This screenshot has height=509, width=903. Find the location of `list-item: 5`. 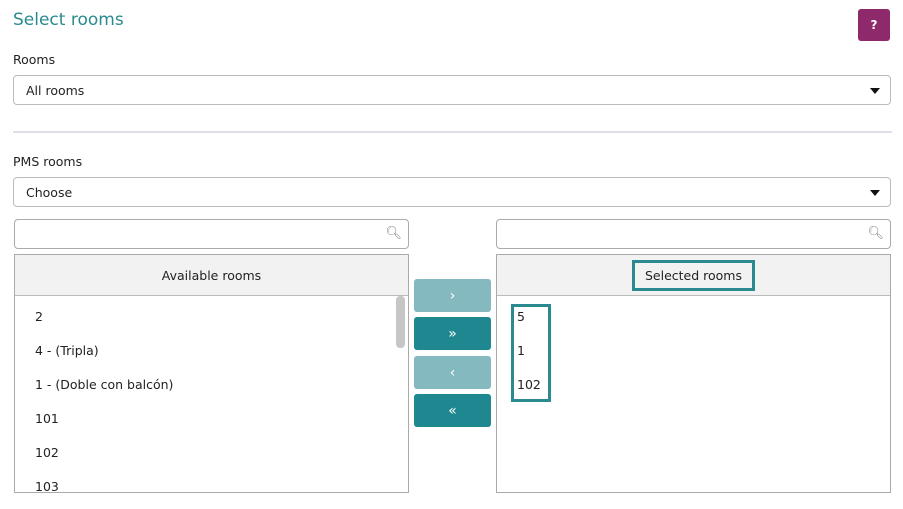

list-item: 5 is located at coordinates (521, 316).